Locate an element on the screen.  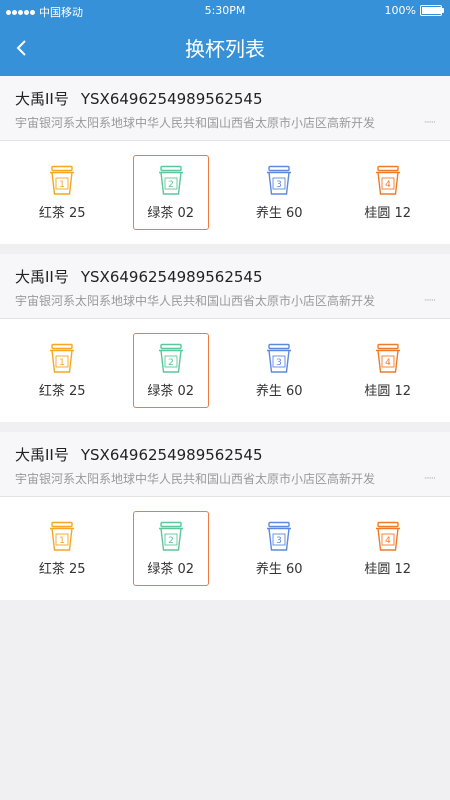
page-title: 换杯列表 is located at coordinates (225, 49).